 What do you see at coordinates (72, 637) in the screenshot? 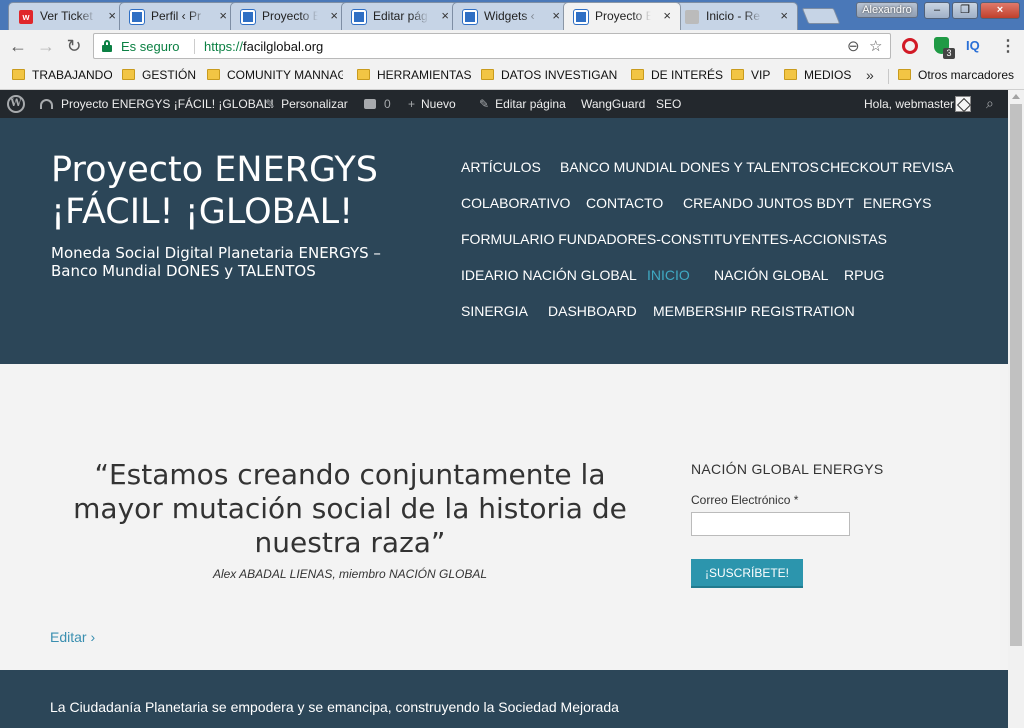
I see `edit-link: Editar ›` at bounding box center [72, 637].